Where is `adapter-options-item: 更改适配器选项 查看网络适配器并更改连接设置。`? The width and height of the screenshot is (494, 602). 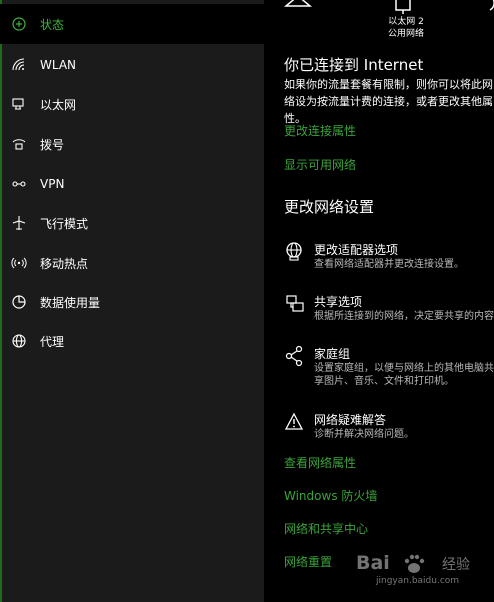 adapter-options-item: 更改适配器选项 查看网络适配器并更改连接设置。 is located at coordinates (389, 263).